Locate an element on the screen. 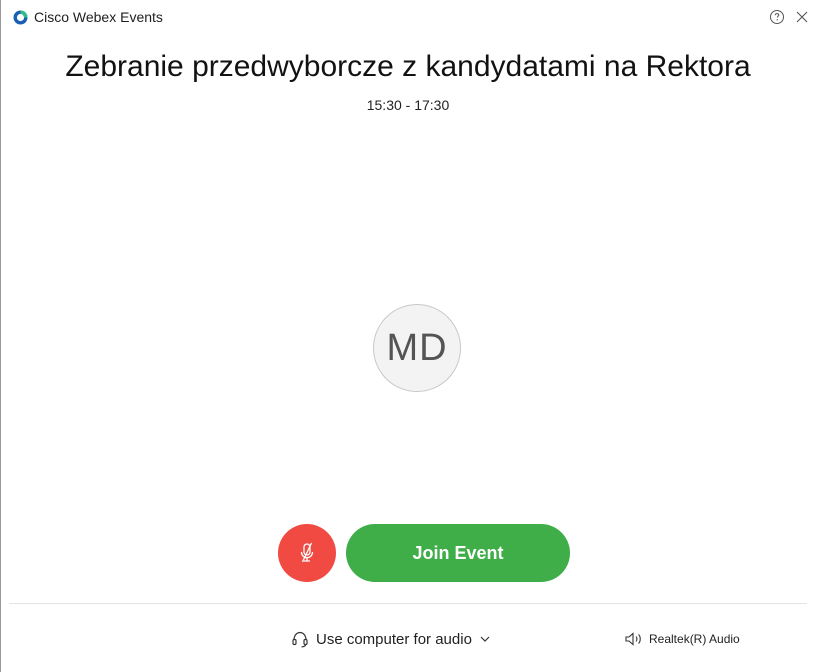 The height and width of the screenshot is (672, 815). webex-logo-icon is located at coordinates (20, 17).